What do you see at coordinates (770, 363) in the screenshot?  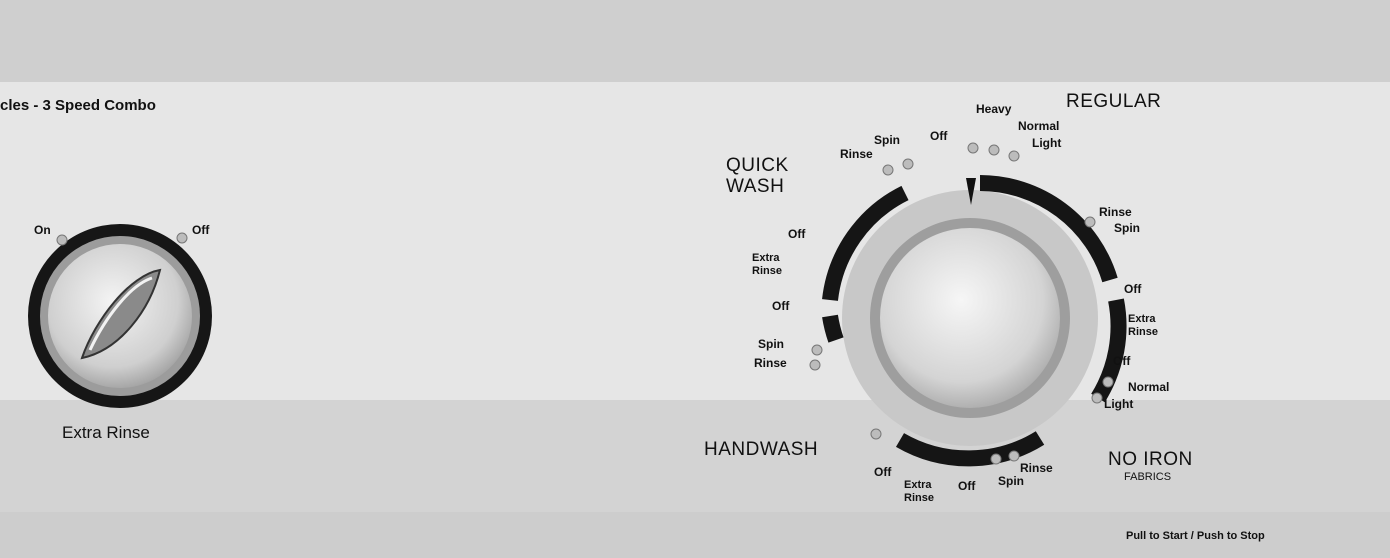 I see `quick-wash-rinse2-label: Rinse` at bounding box center [770, 363].